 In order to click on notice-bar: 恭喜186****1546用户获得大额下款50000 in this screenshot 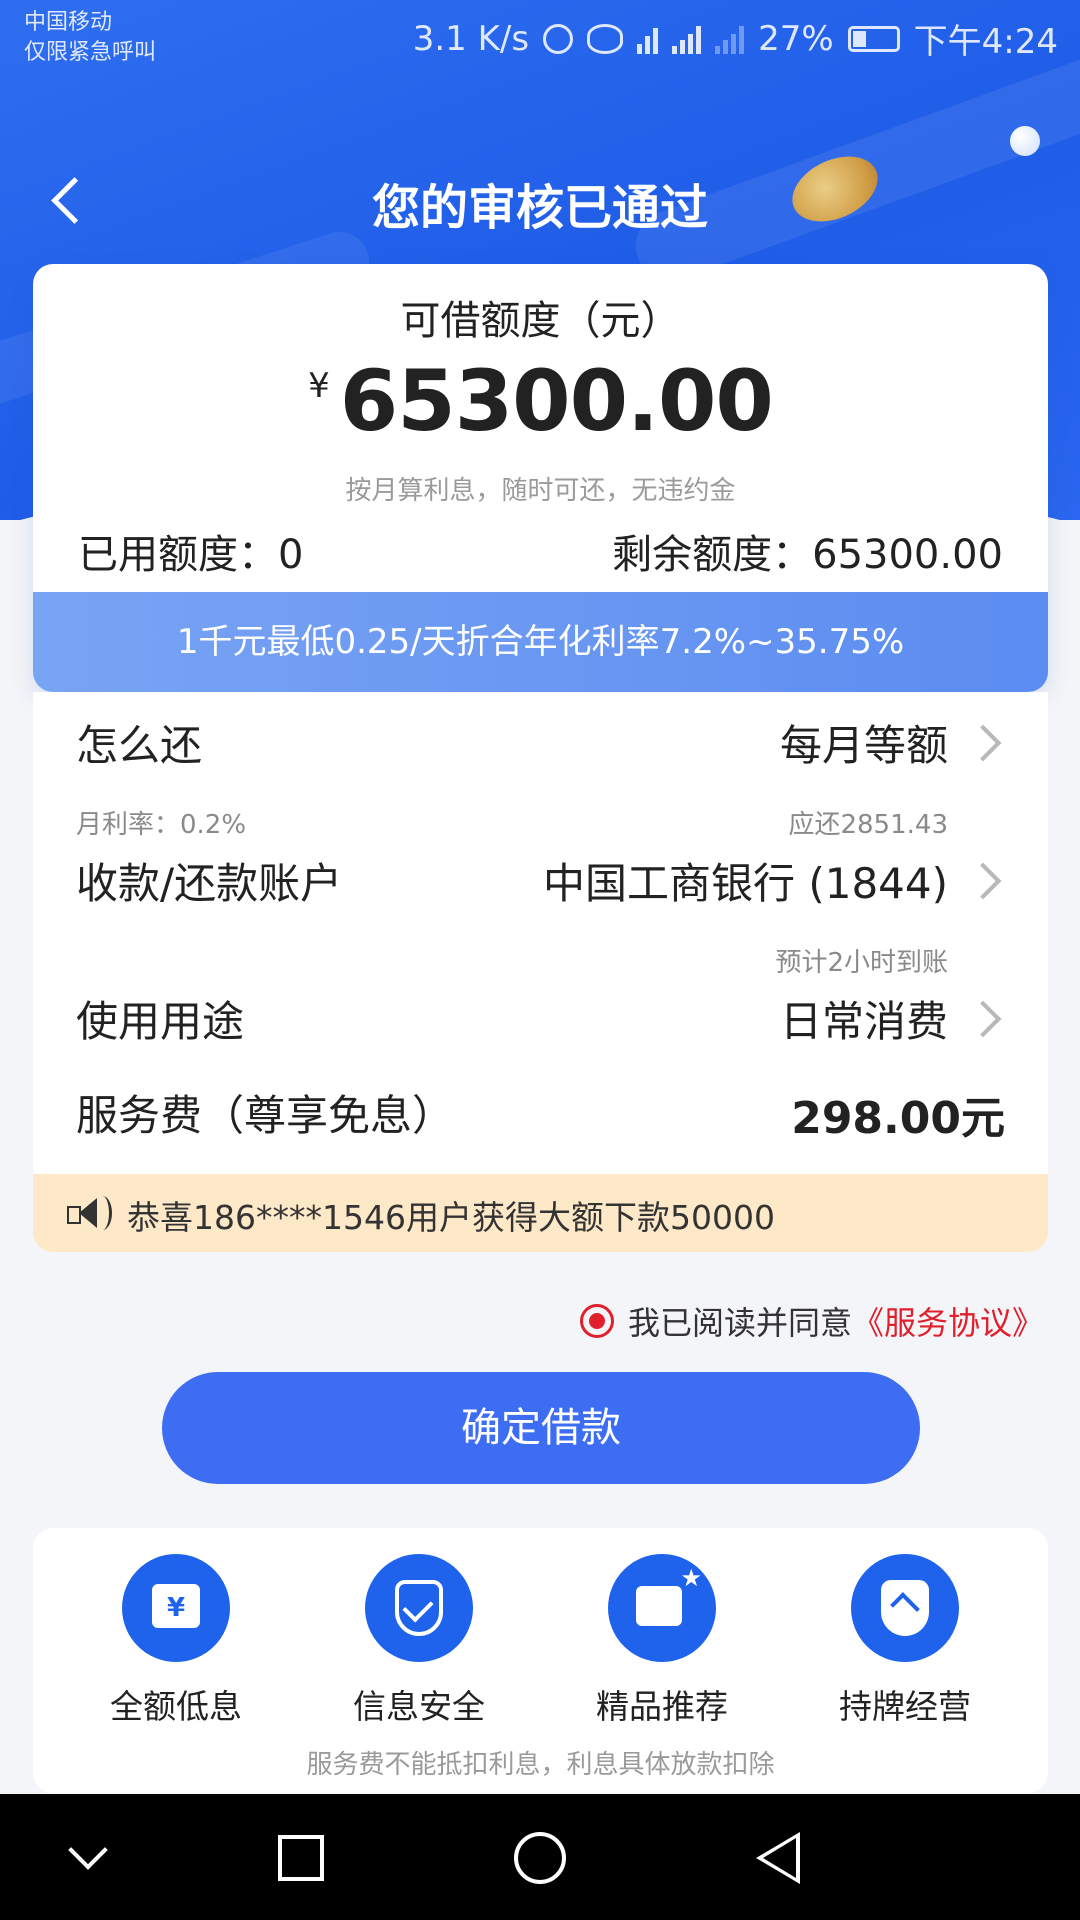, I will do `click(540, 1213)`.